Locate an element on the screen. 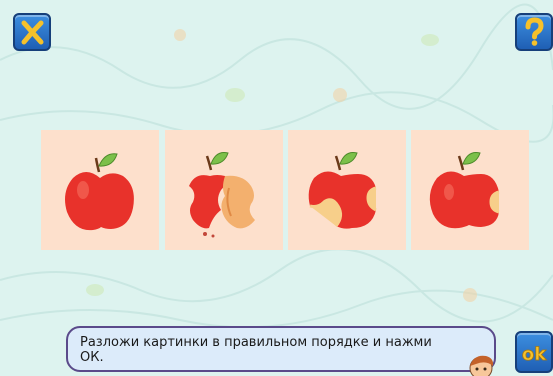 The height and width of the screenshot is (376, 553). question-icon is located at coordinates (534, 31).